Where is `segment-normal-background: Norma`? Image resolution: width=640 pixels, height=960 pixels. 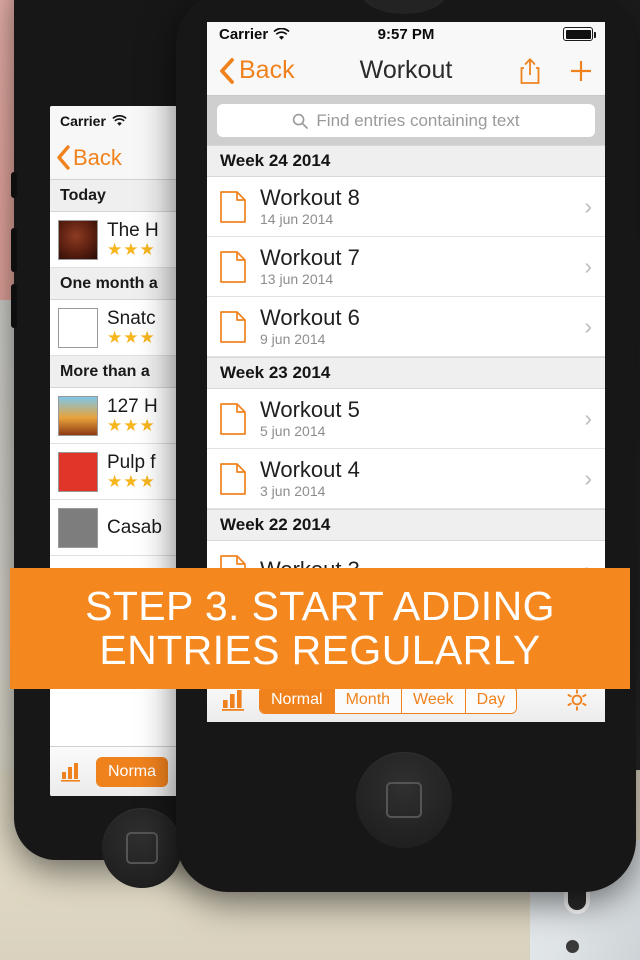
segment-normal-background: Norma is located at coordinates (132, 771).